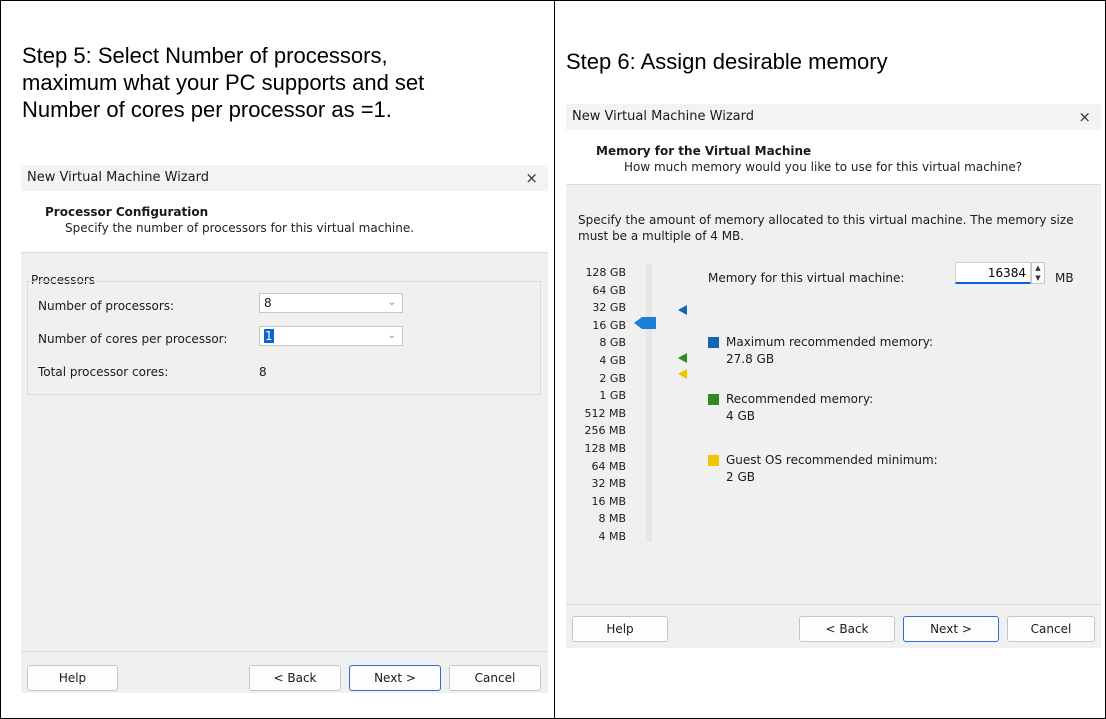  Describe the element at coordinates (832, 460) in the screenshot. I see `minimum-memory-label: Guest OS recommended minimum:` at that location.